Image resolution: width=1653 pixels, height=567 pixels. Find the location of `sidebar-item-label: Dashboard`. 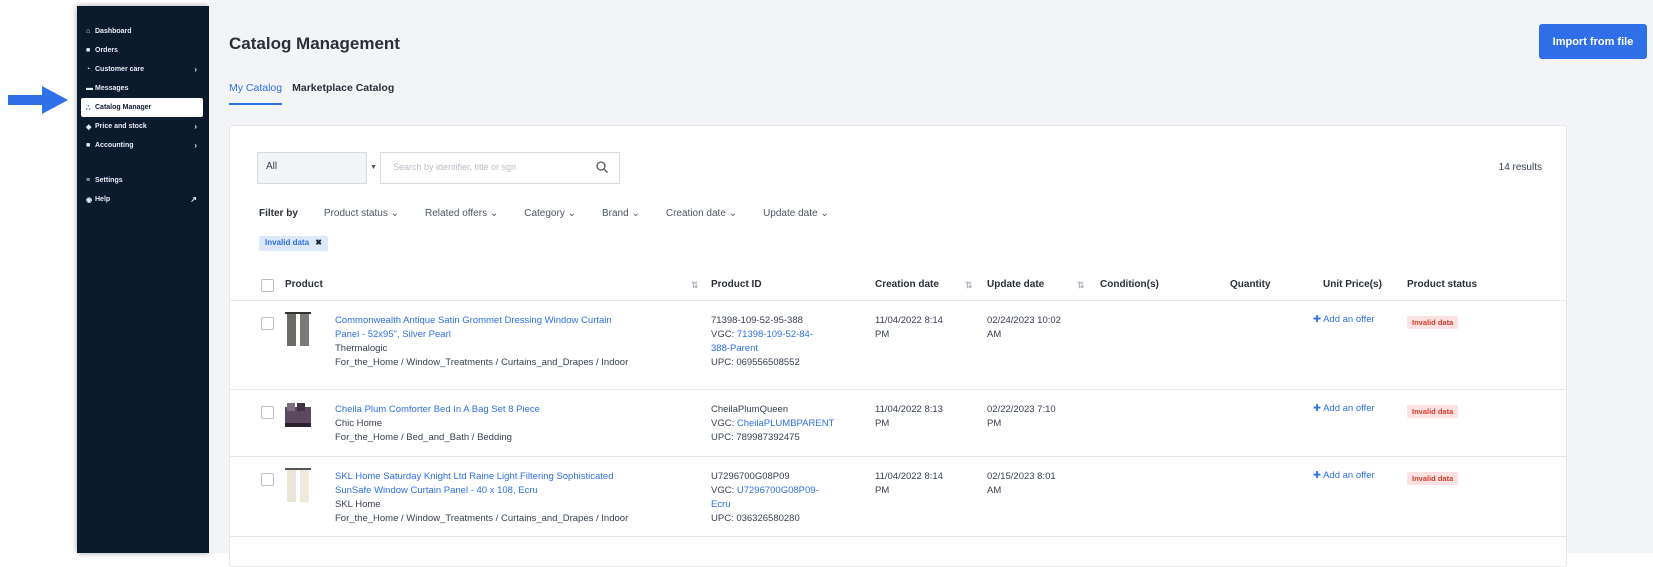

sidebar-item-label: Dashboard is located at coordinates (113, 31).